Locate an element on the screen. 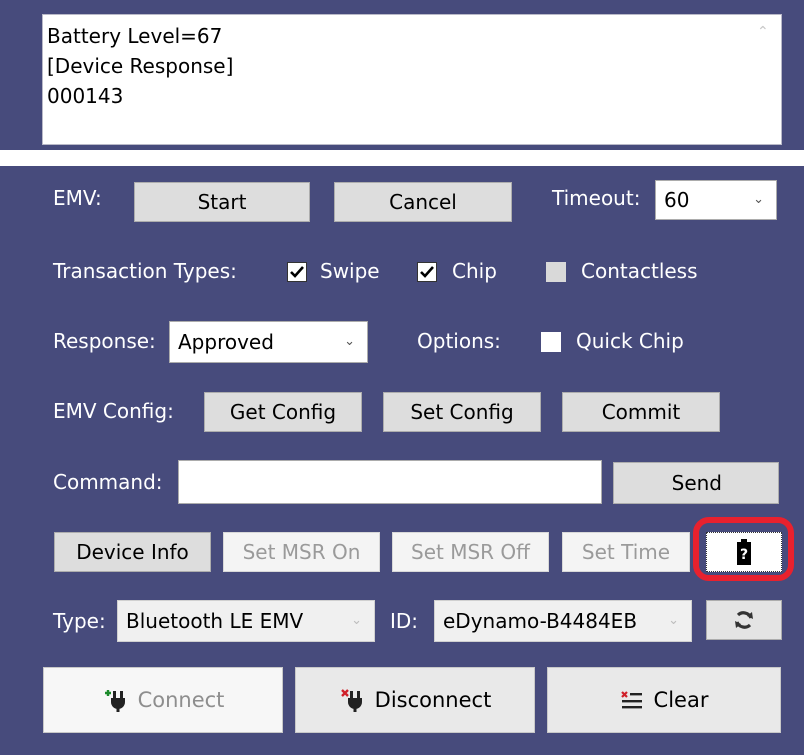 This screenshot has height=755, width=804. output-line: [Device Response] is located at coordinates (140, 66).